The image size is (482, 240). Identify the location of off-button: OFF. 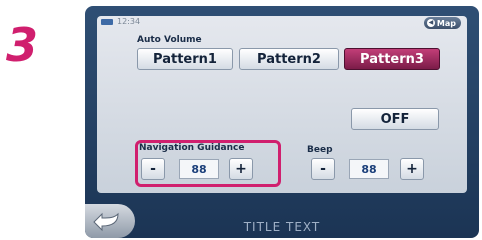
(395, 119).